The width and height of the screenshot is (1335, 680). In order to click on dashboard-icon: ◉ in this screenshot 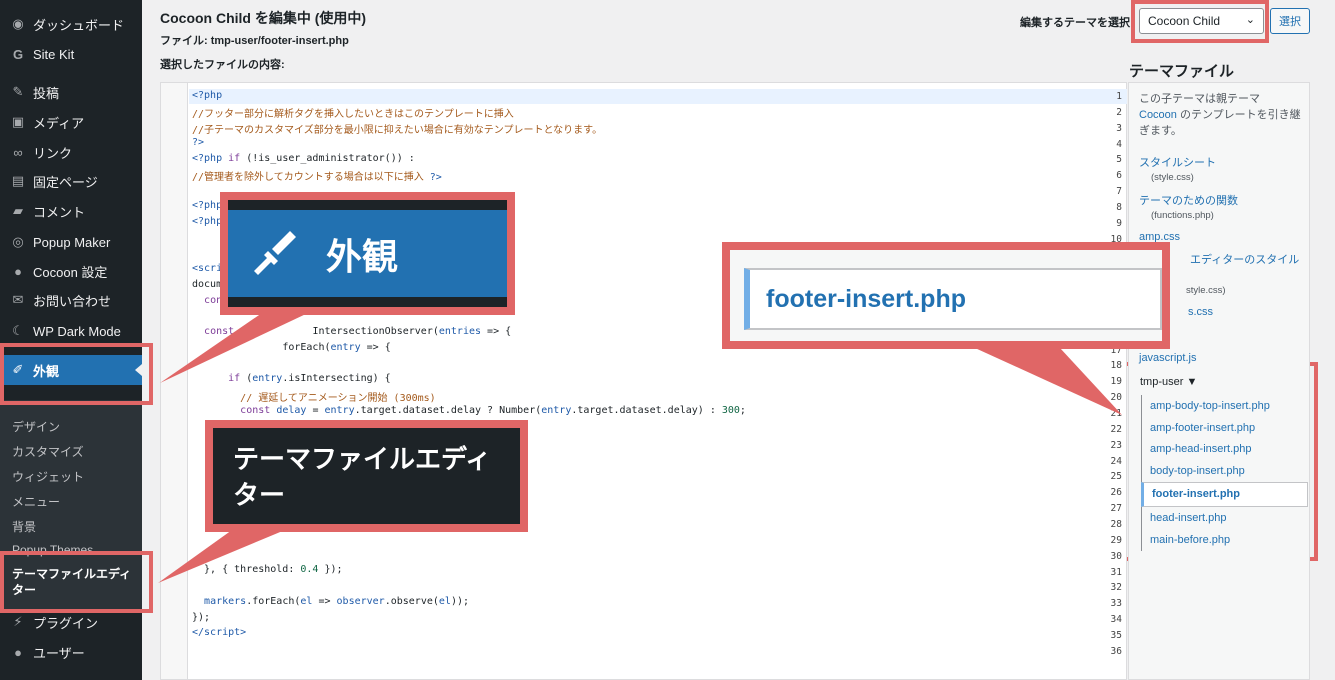, I will do `click(18, 23)`.